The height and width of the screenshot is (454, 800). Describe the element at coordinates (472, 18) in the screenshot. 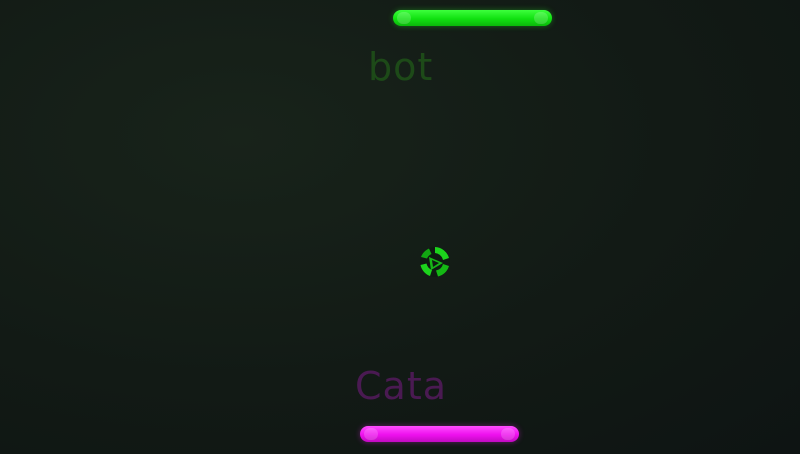

I see `top-paddle` at that location.